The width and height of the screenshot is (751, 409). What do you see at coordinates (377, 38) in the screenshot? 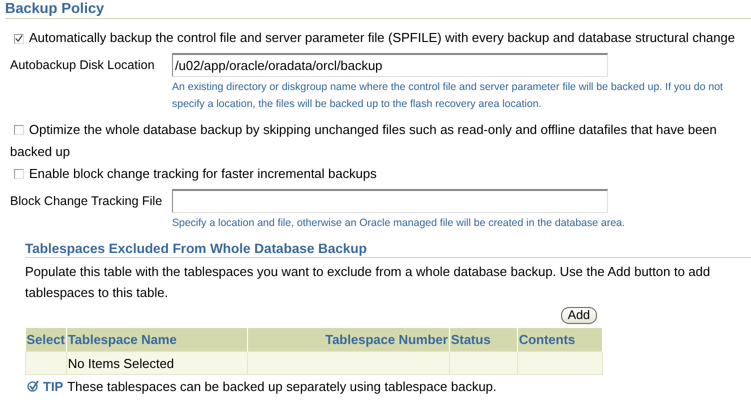
I see `checkbox-option: Automatically backup the control file and server parameter file (SPFILE) with every backup and database structural change` at bounding box center [377, 38].